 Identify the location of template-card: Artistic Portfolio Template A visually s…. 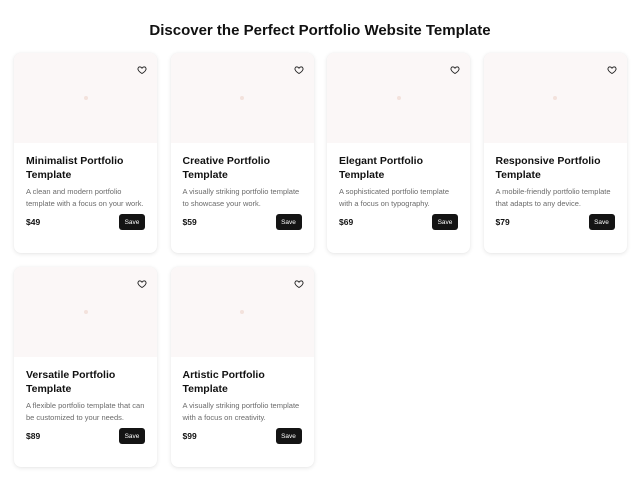
(242, 367).